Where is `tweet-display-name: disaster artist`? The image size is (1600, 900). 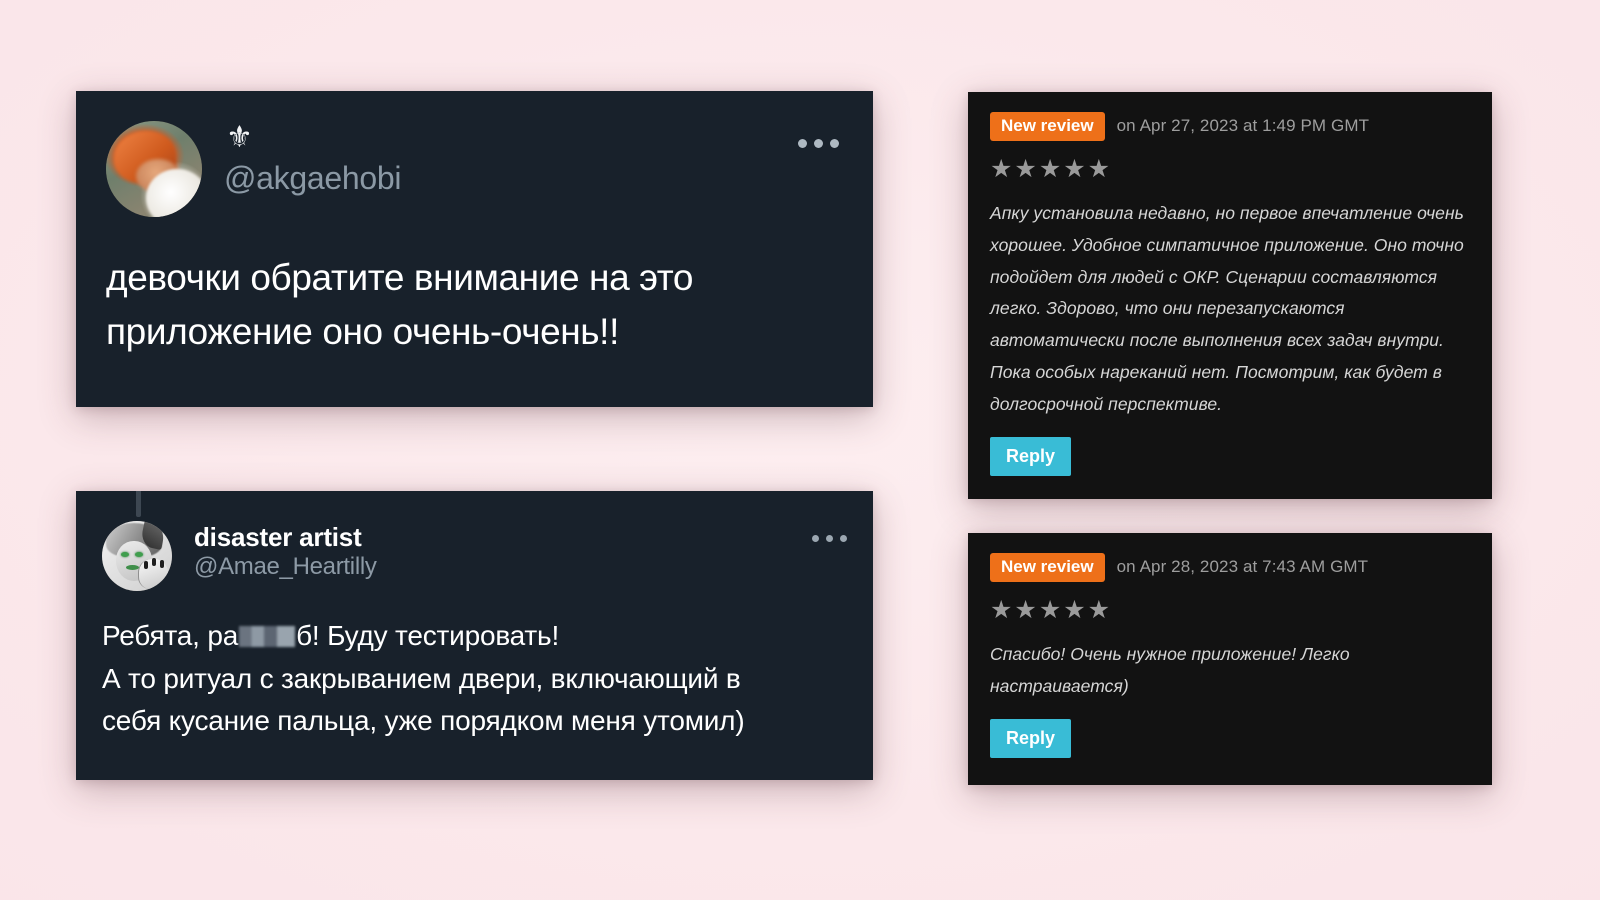 tweet-display-name: disaster artist is located at coordinates (285, 537).